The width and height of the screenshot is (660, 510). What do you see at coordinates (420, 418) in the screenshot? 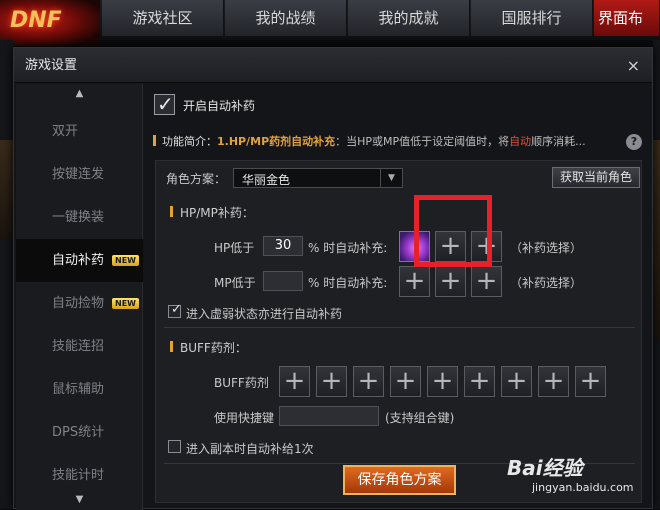
I see `hotkey-hint: (支持组合键)` at bounding box center [420, 418].